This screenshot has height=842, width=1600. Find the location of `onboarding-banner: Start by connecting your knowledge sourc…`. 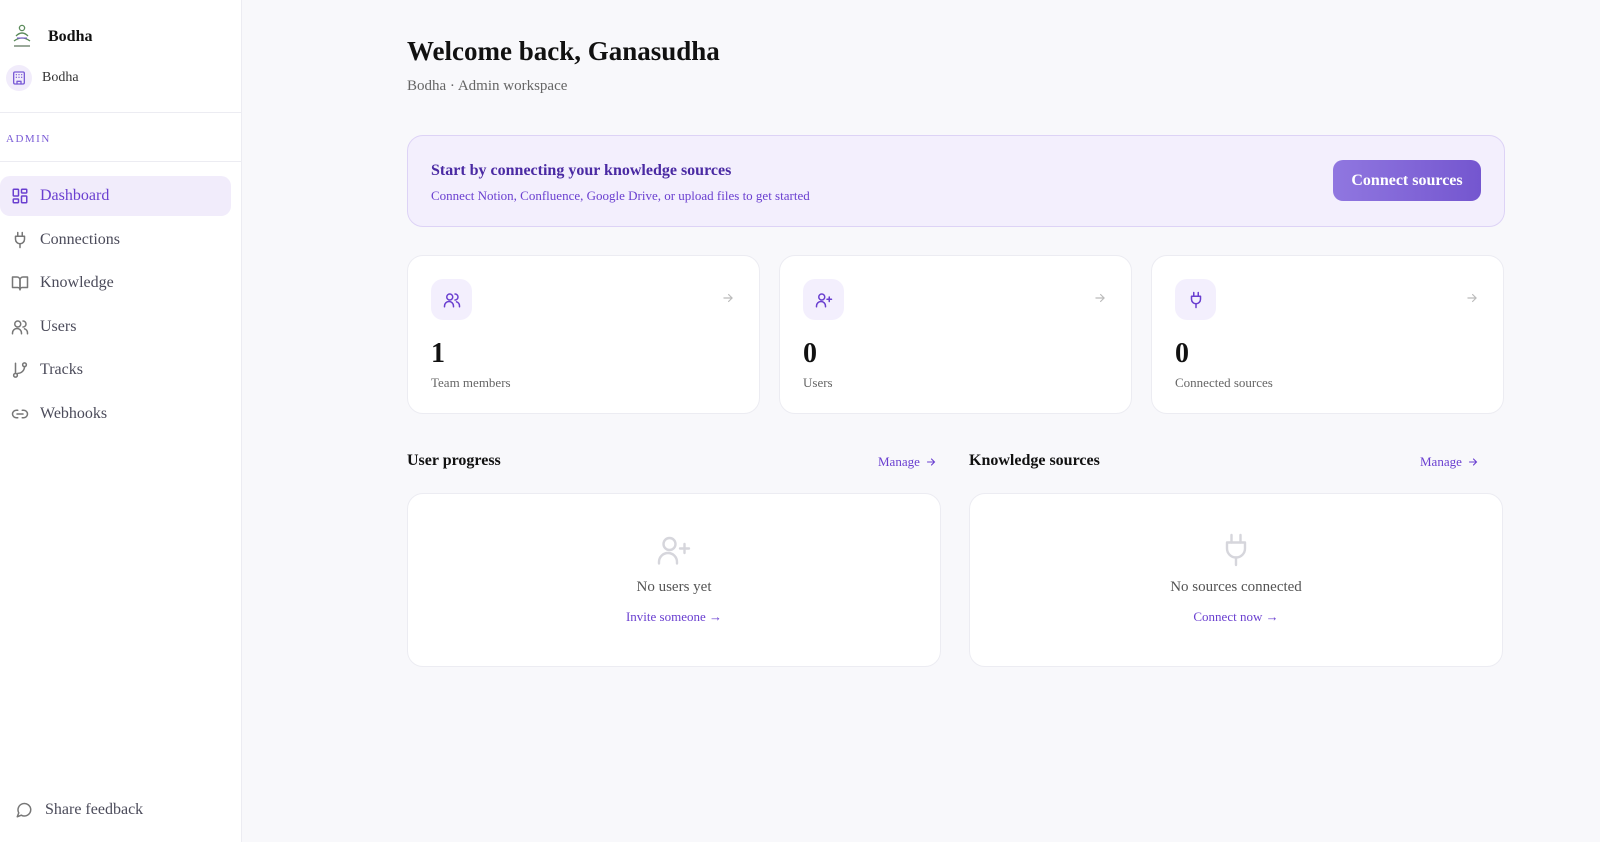

onboarding-banner: Start by connecting your knowledge sourc… is located at coordinates (956, 181).